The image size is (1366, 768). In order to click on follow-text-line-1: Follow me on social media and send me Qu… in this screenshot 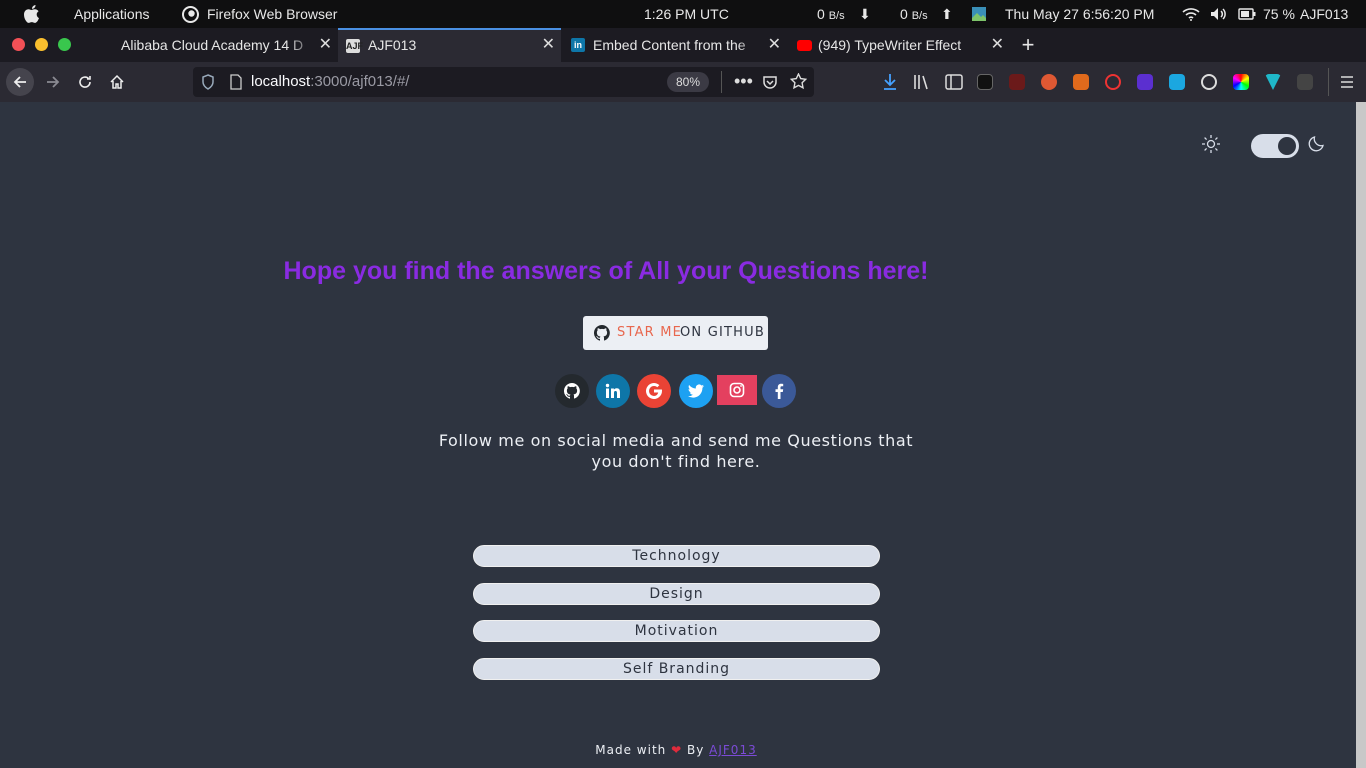, I will do `click(676, 440)`.